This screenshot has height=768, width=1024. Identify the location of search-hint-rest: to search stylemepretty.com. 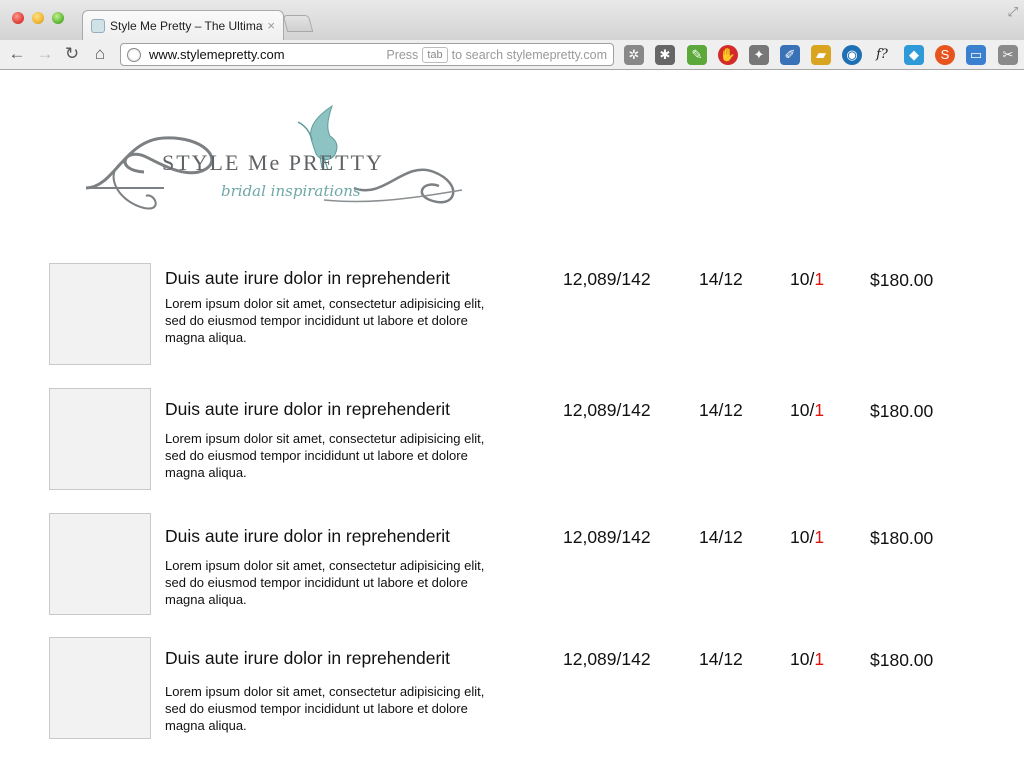
(529, 54).